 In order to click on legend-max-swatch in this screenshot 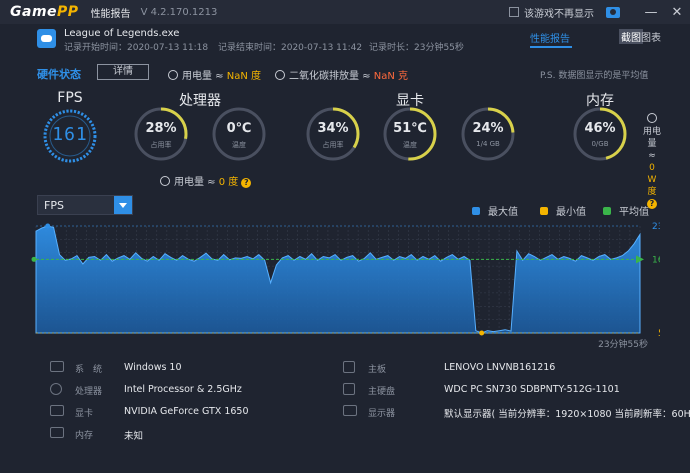, I will do `click(476, 211)`.